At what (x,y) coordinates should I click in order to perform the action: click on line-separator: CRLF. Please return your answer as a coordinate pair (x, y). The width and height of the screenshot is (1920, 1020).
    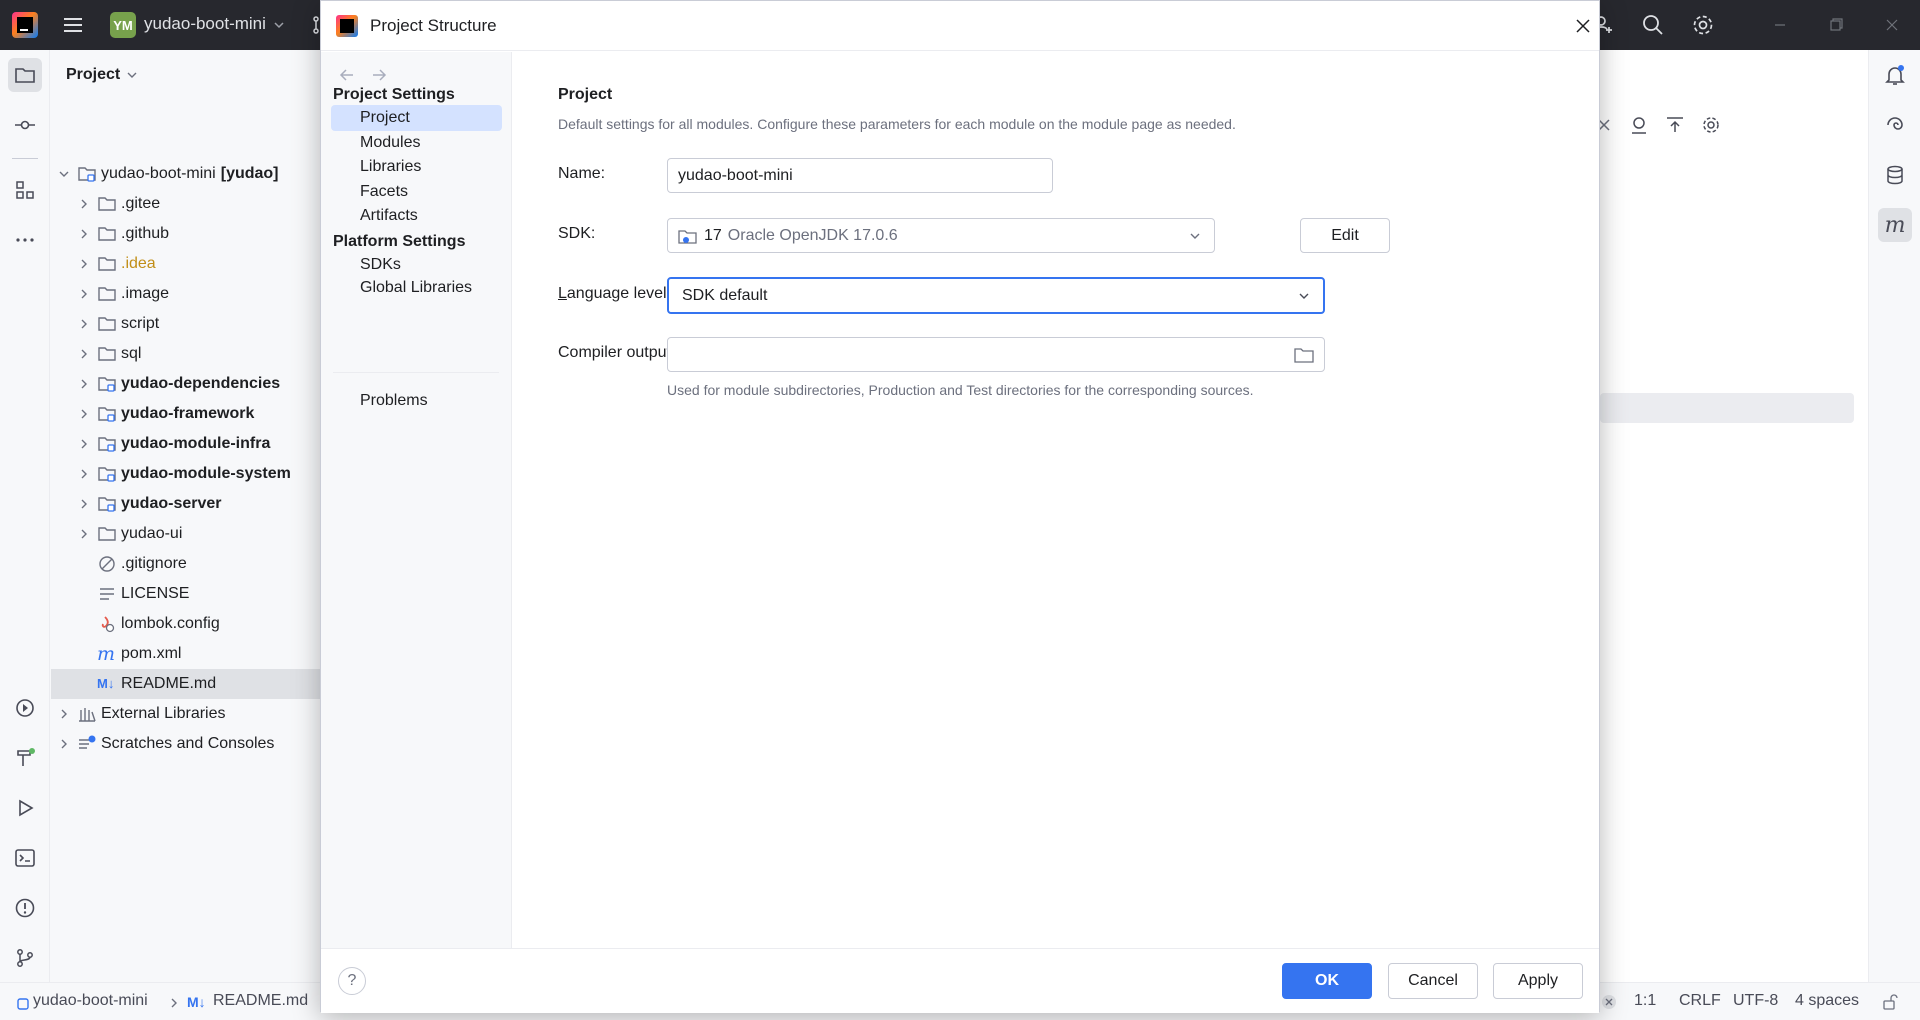
    Looking at the image, I should click on (1700, 1001).